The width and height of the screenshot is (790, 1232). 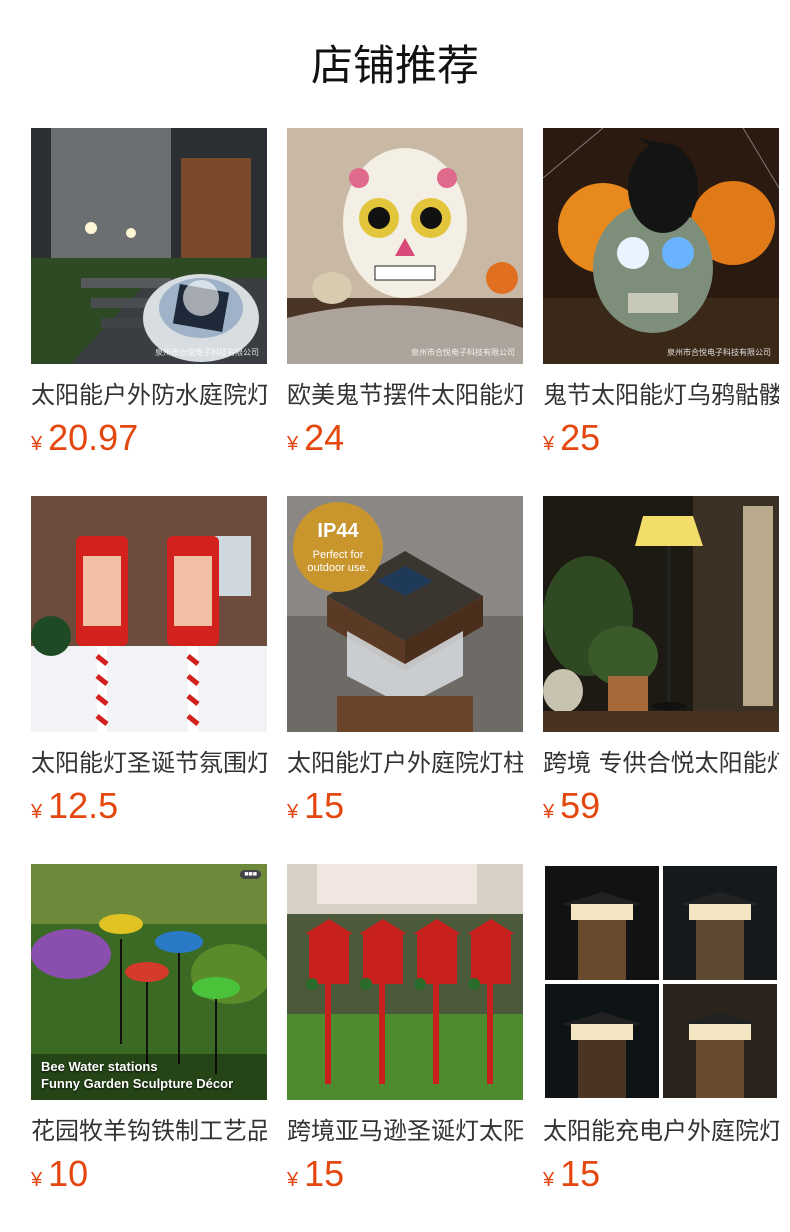 What do you see at coordinates (149, 765) in the screenshot?
I see `product-name: 太阳能灯圣诞节氛围灯` at bounding box center [149, 765].